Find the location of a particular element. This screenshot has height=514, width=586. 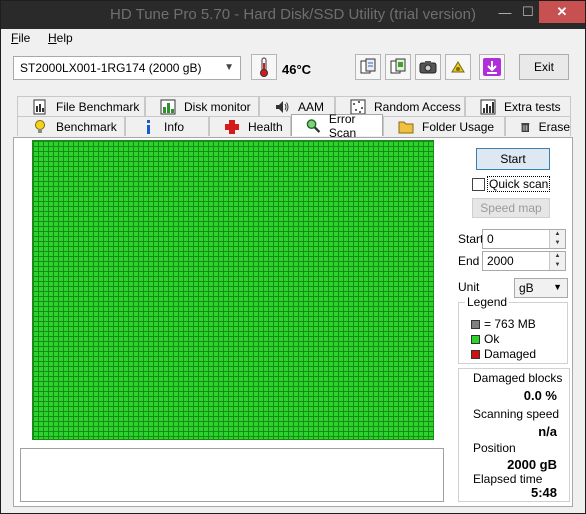

tab-disk-monitor: Disk monitor is located at coordinates (202, 106).